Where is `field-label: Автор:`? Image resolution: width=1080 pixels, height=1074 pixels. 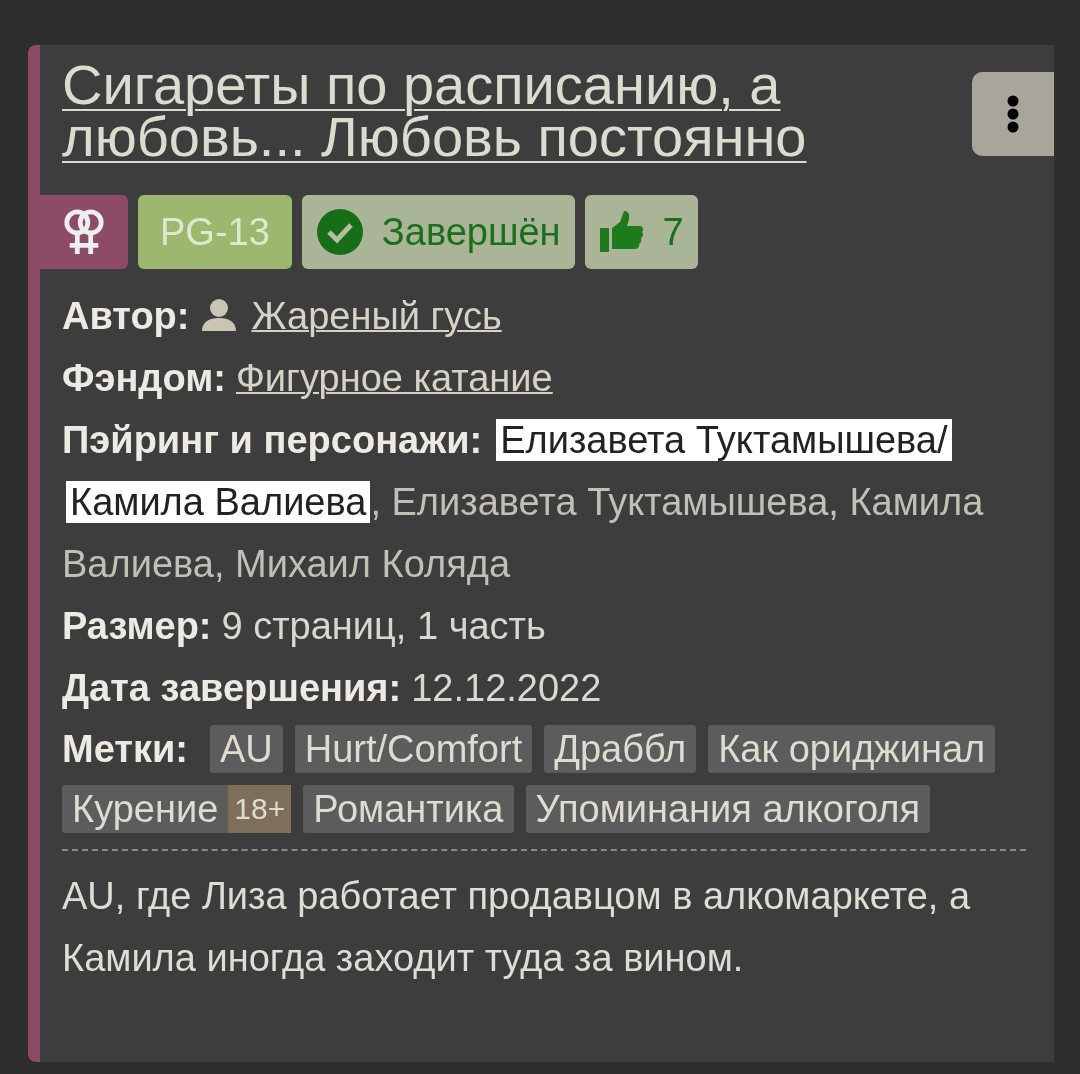
field-label: Автор: is located at coordinates (126, 316).